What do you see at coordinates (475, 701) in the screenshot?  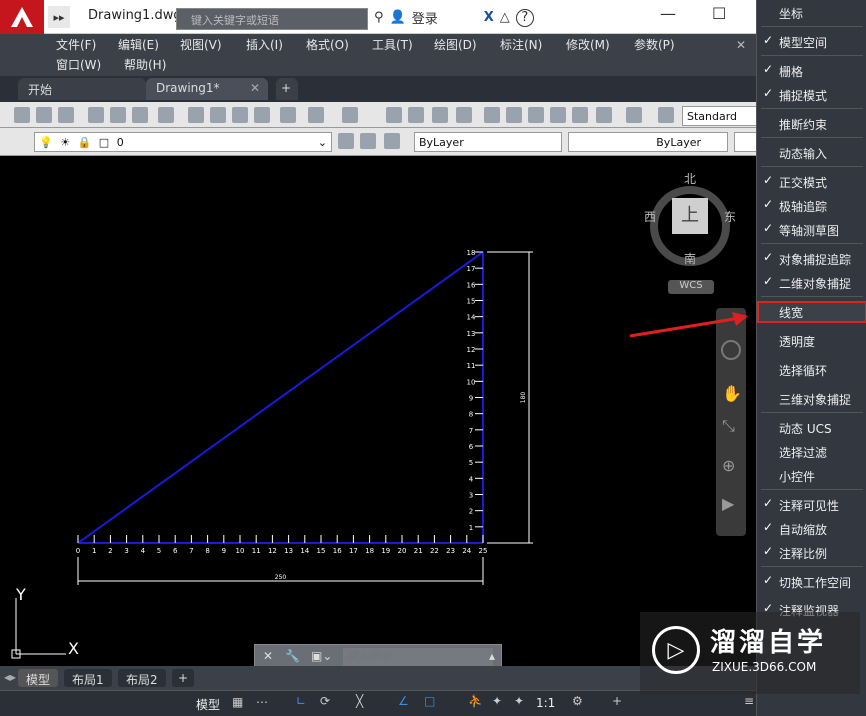 I see `annotation-visibility-icon: ⛹` at bounding box center [475, 701].